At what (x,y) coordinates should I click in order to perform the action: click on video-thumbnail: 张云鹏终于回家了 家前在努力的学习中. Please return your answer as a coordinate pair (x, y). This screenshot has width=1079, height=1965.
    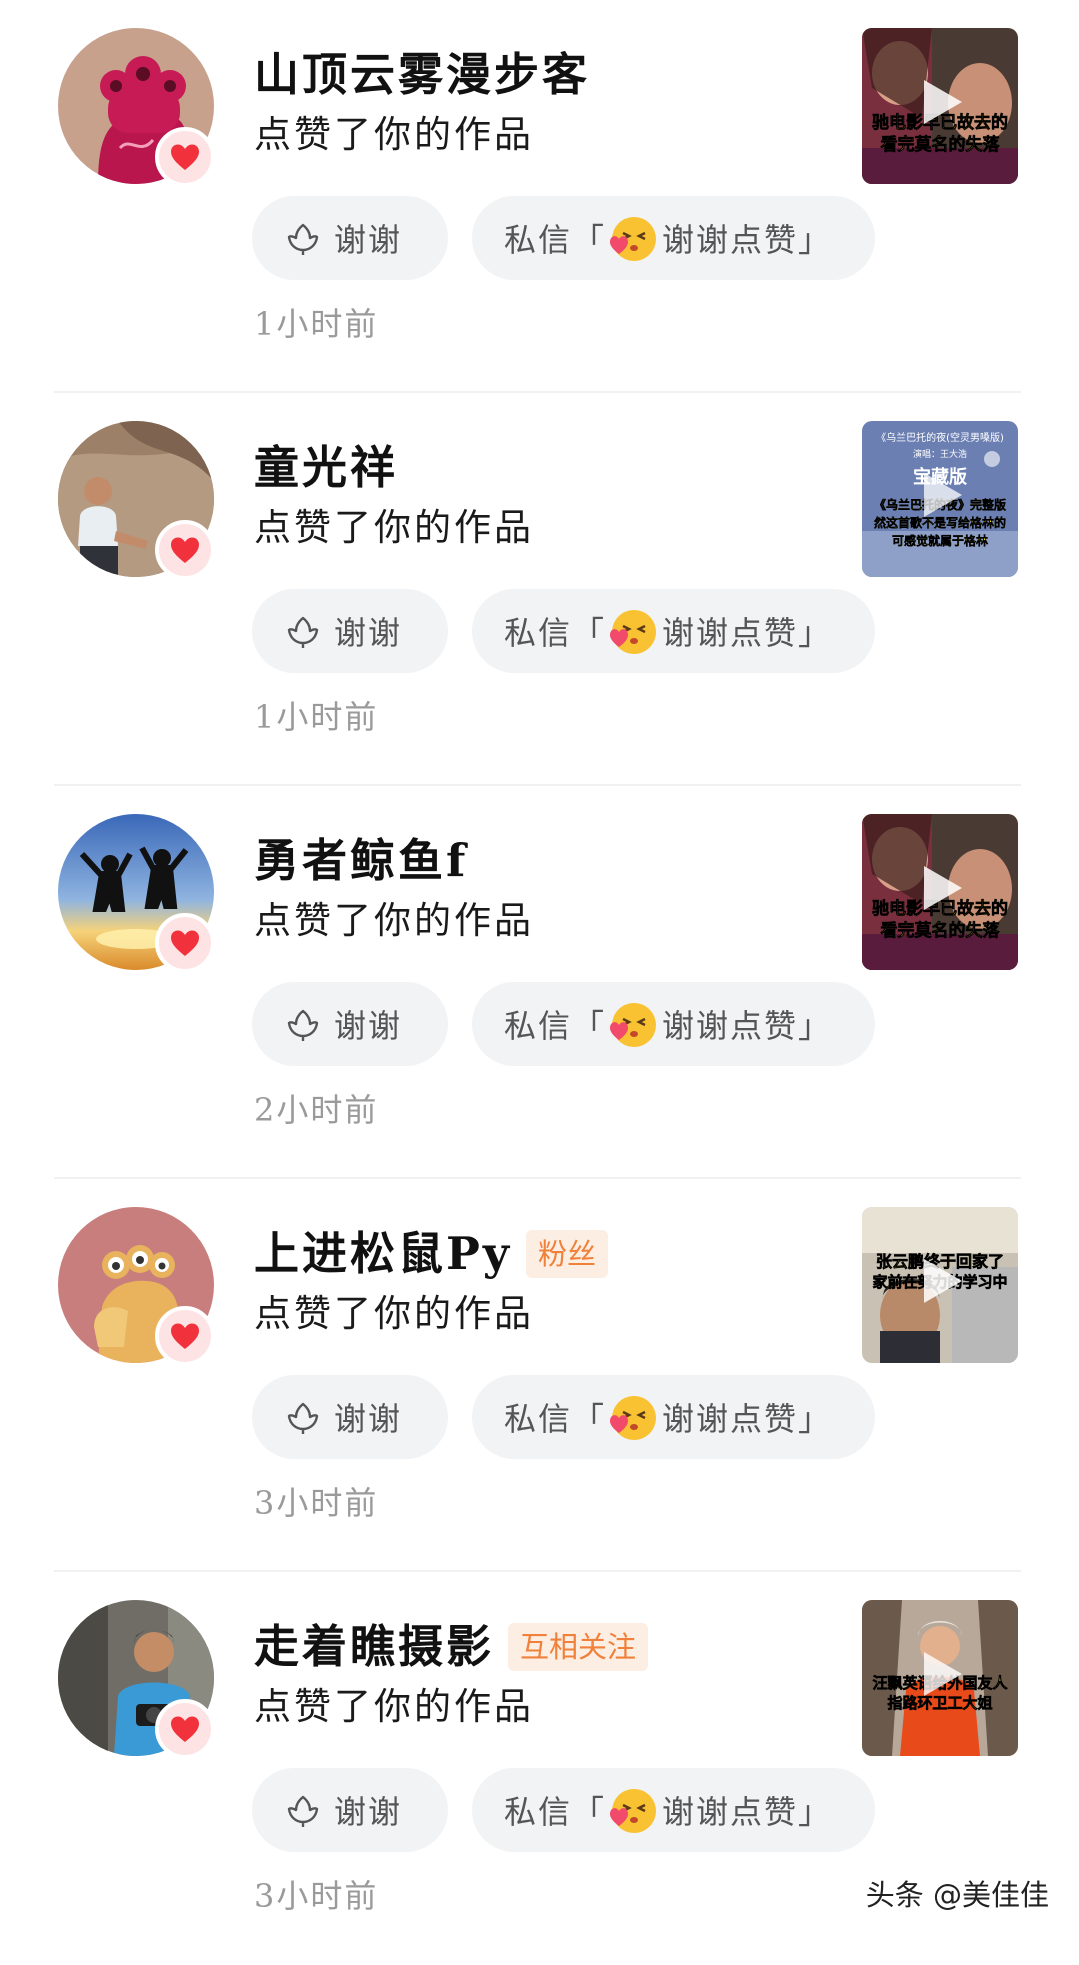
    Looking at the image, I should click on (940, 1285).